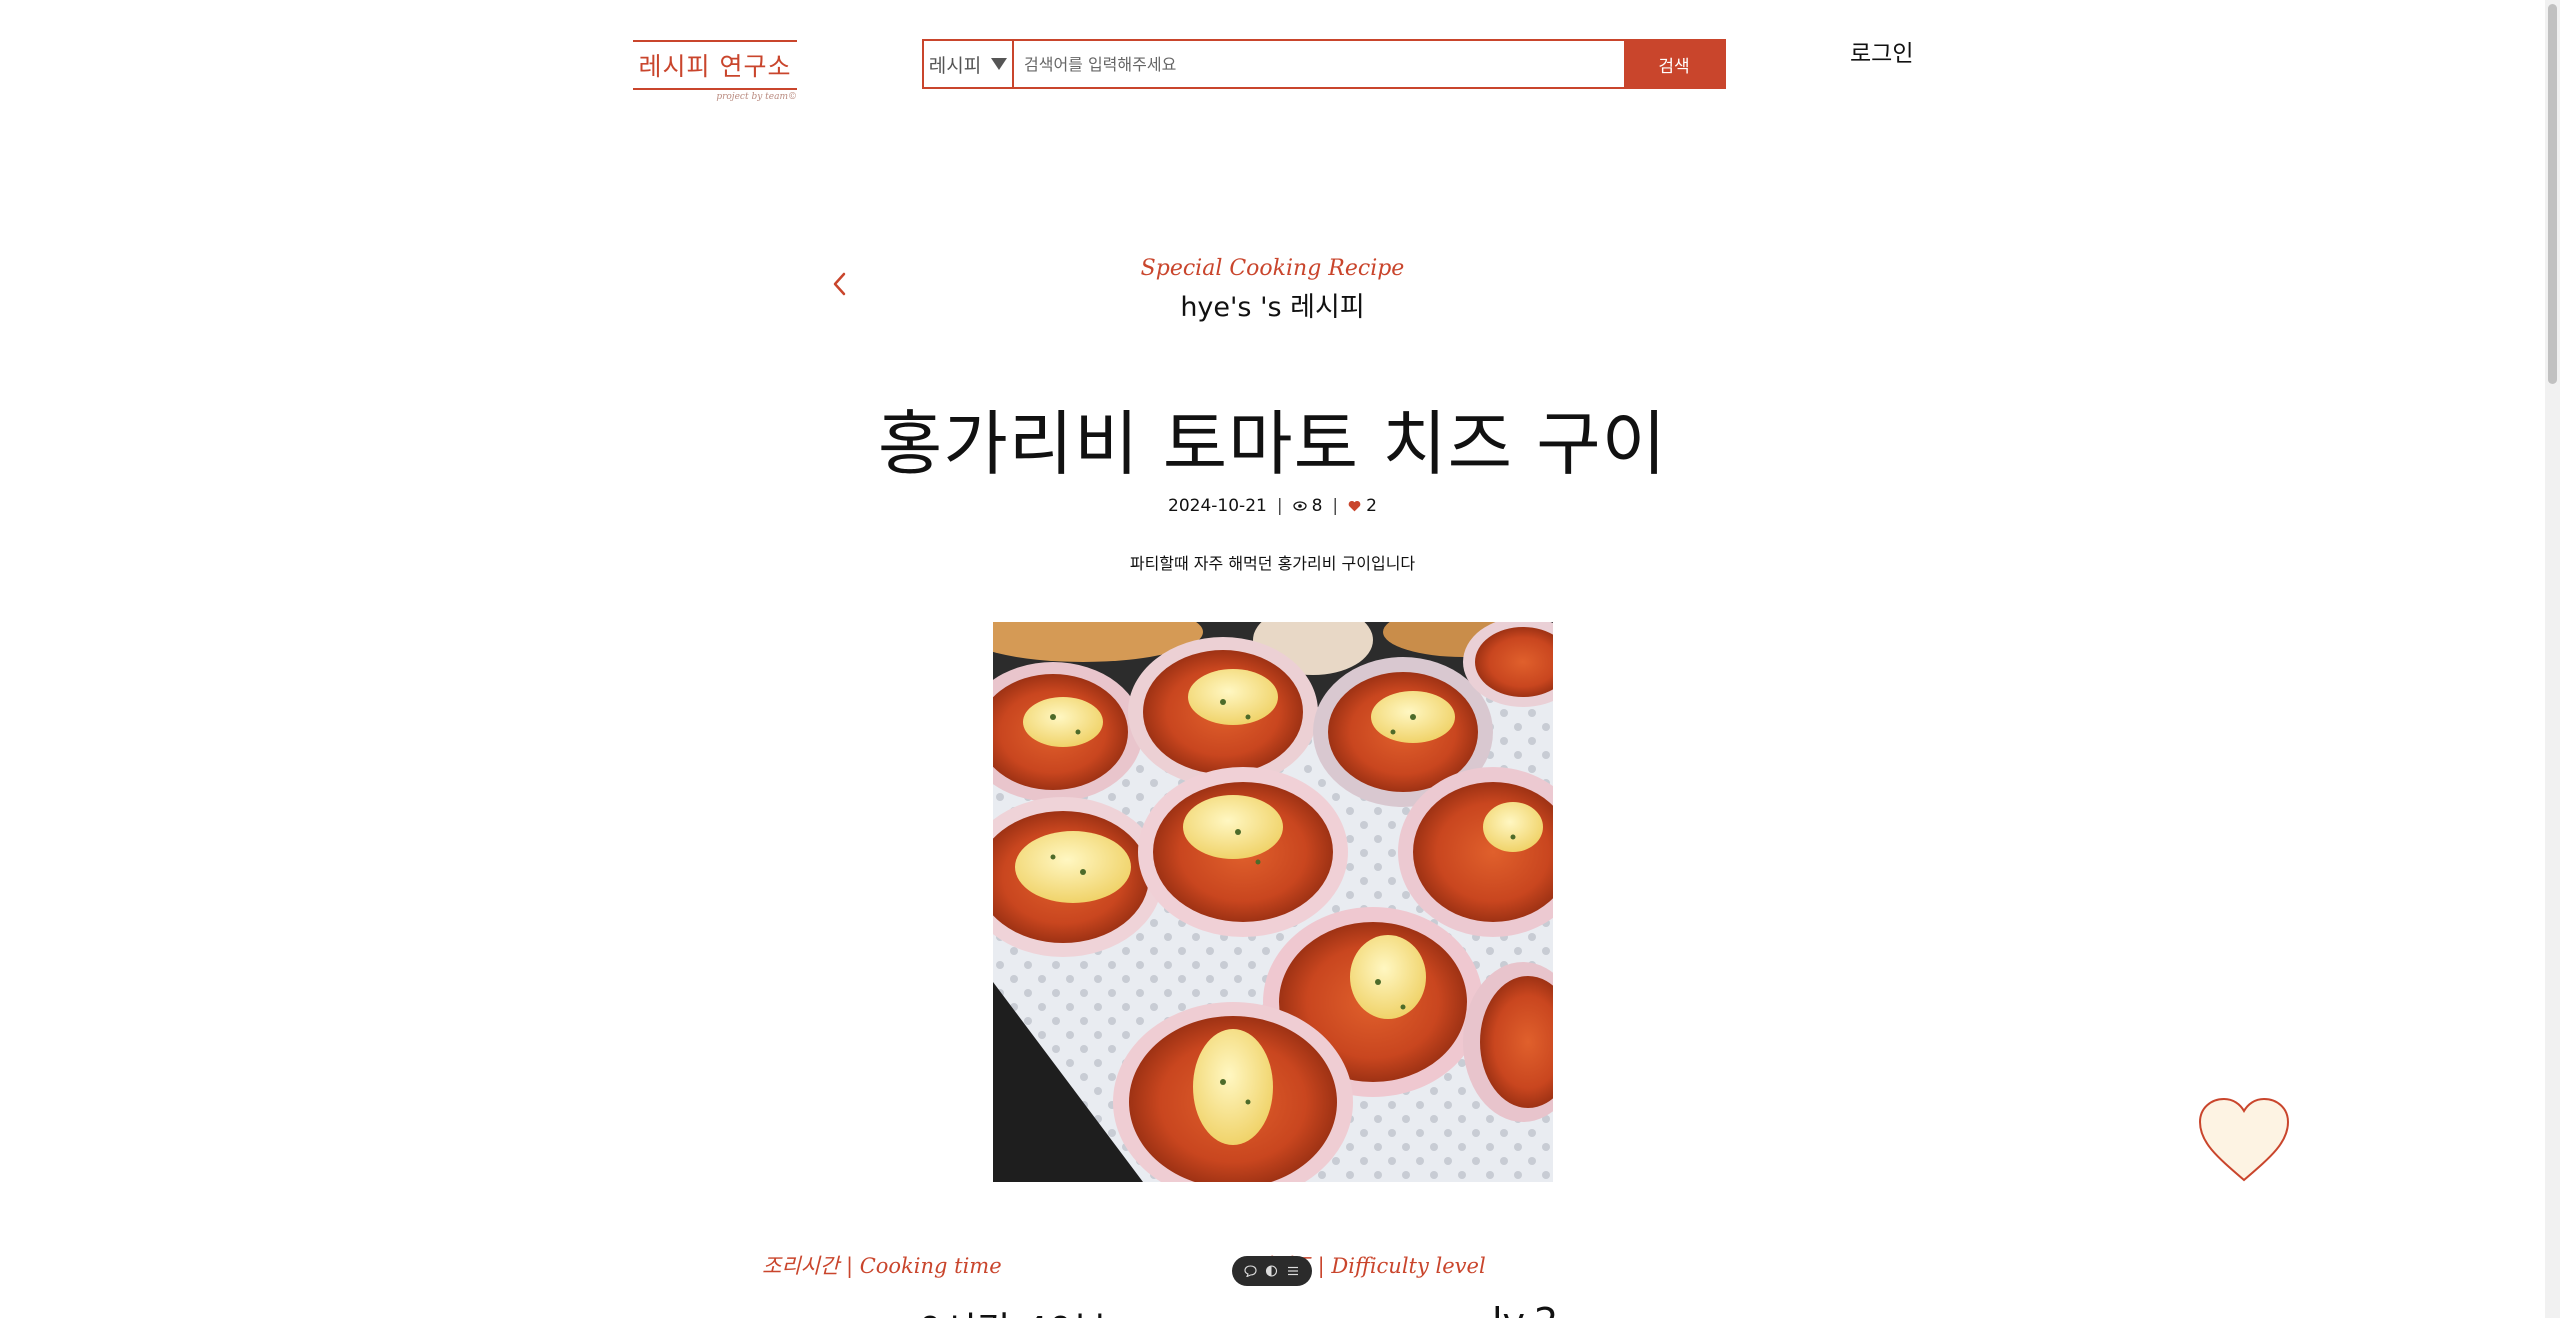  Describe the element at coordinates (2552, 194) in the screenshot. I see `scrollbar-thumb` at that location.